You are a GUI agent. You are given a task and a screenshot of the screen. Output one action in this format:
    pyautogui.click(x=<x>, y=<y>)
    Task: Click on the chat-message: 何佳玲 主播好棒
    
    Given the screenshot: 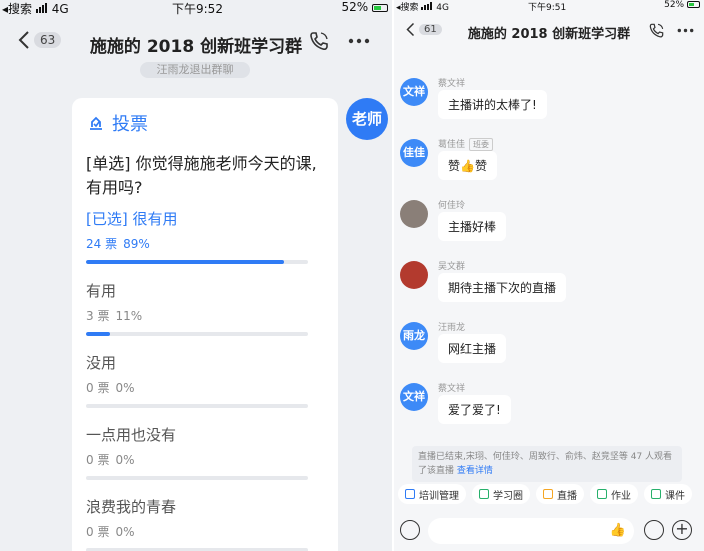 What is the action you would take?
    pyautogui.click(x=545, y=223)
    